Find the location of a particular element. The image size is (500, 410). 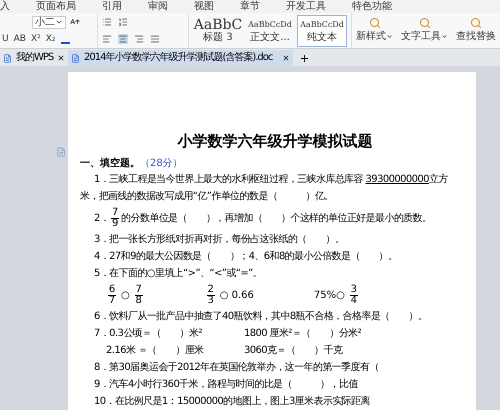

question-text: 2.16米 ＝（ ）厘米 is located at coordinates (155, 351).